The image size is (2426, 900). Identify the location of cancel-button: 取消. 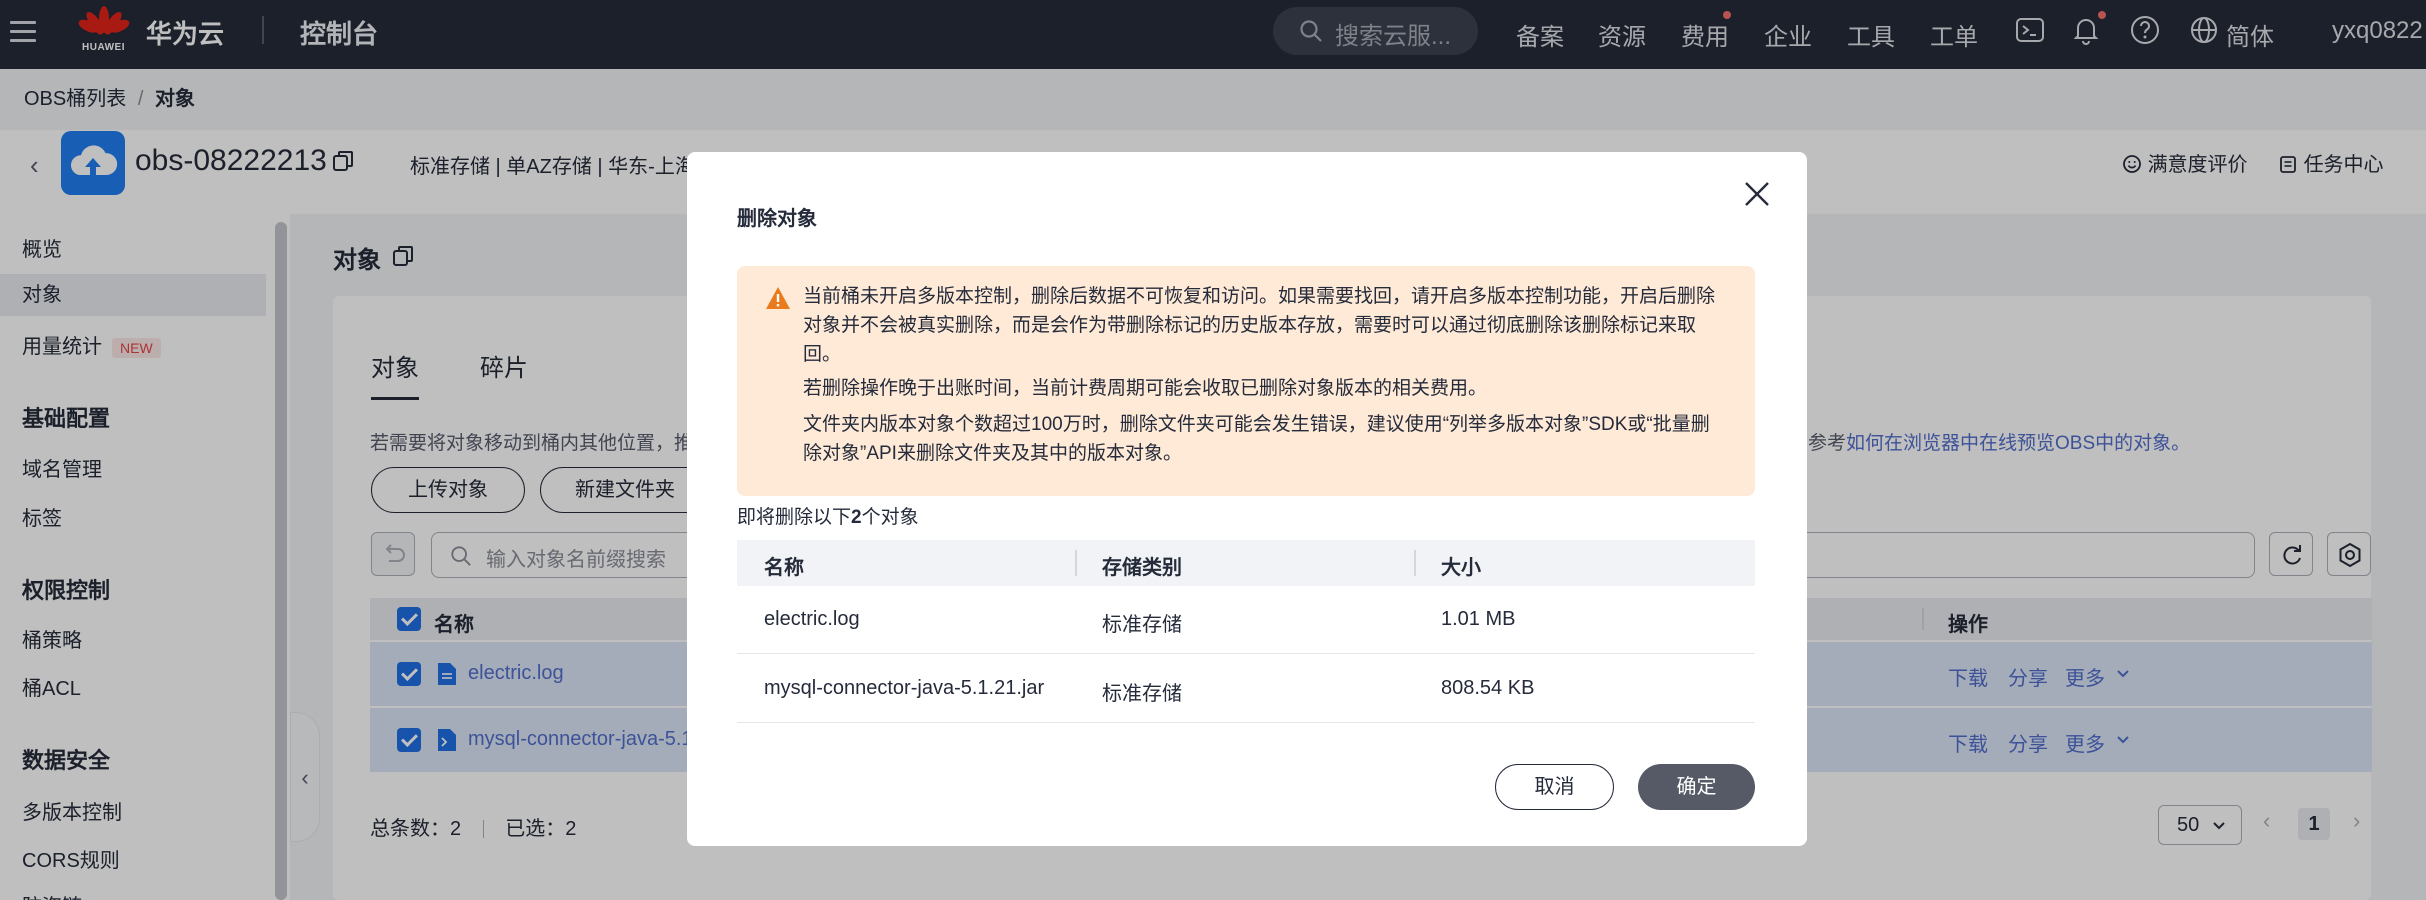
(1554, 787).